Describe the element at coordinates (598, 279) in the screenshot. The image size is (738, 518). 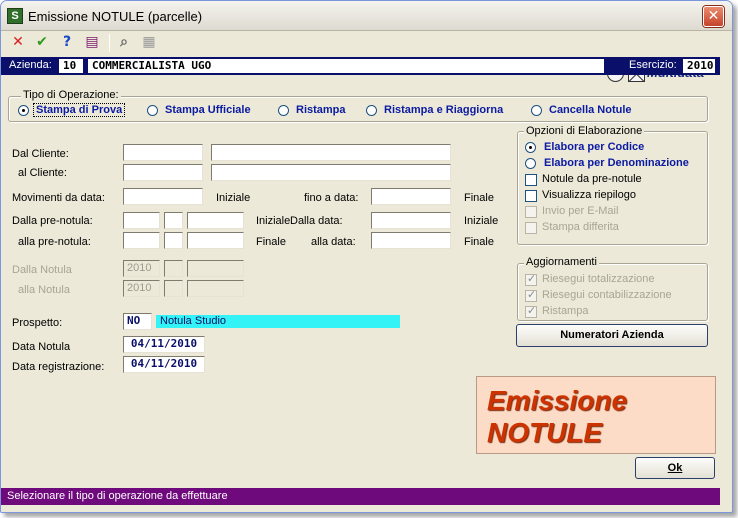
I see `label-riesegui-totalizzazione: Riesegui totalizzazione` at that location.